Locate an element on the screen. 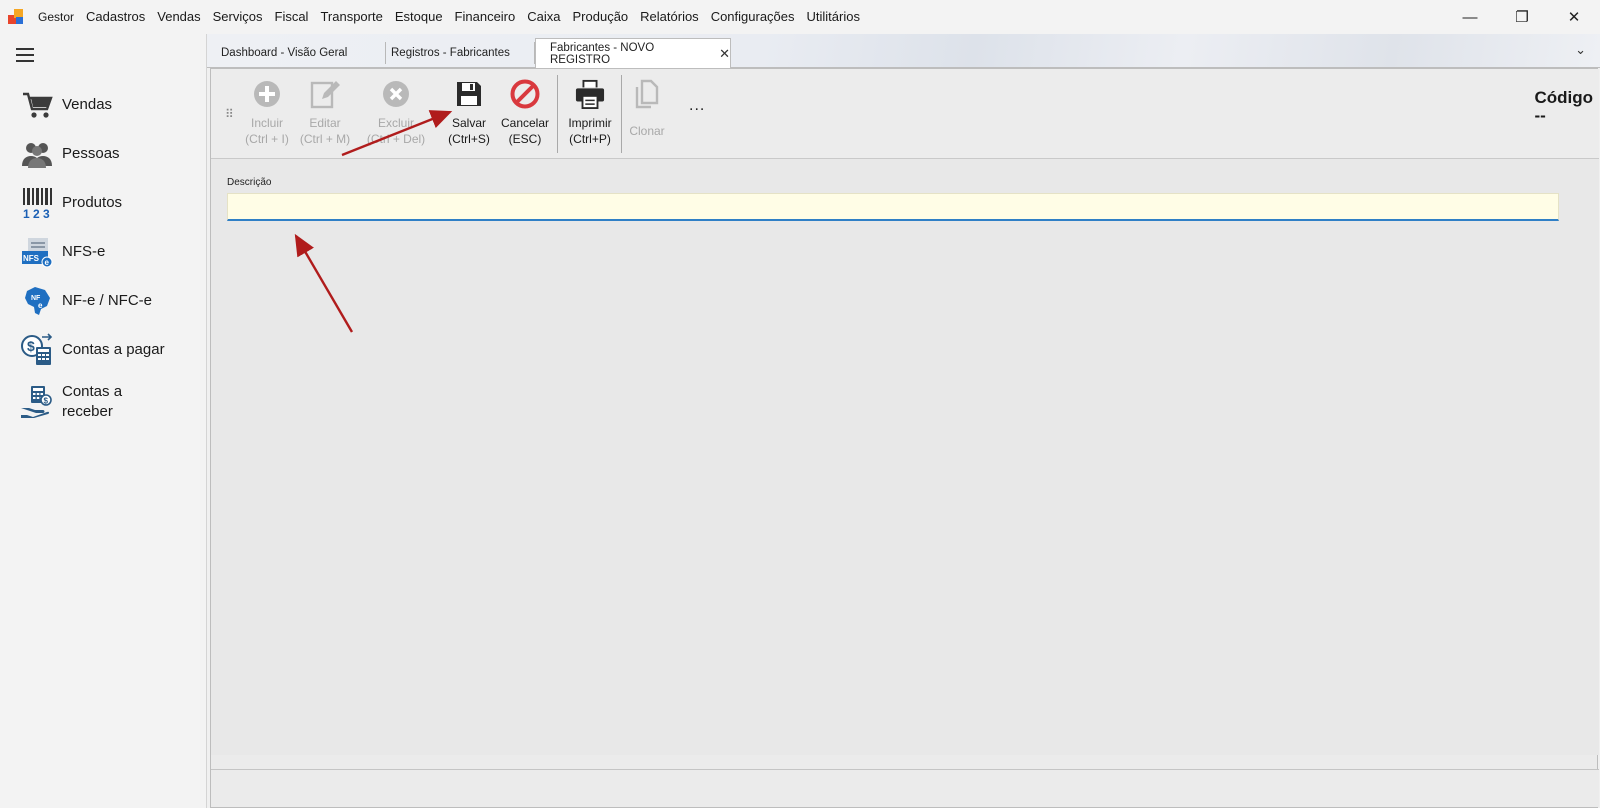 The image size is (1600, 808). sidebar-item-label: Contas a pagar is located at coordinates (113, 349).